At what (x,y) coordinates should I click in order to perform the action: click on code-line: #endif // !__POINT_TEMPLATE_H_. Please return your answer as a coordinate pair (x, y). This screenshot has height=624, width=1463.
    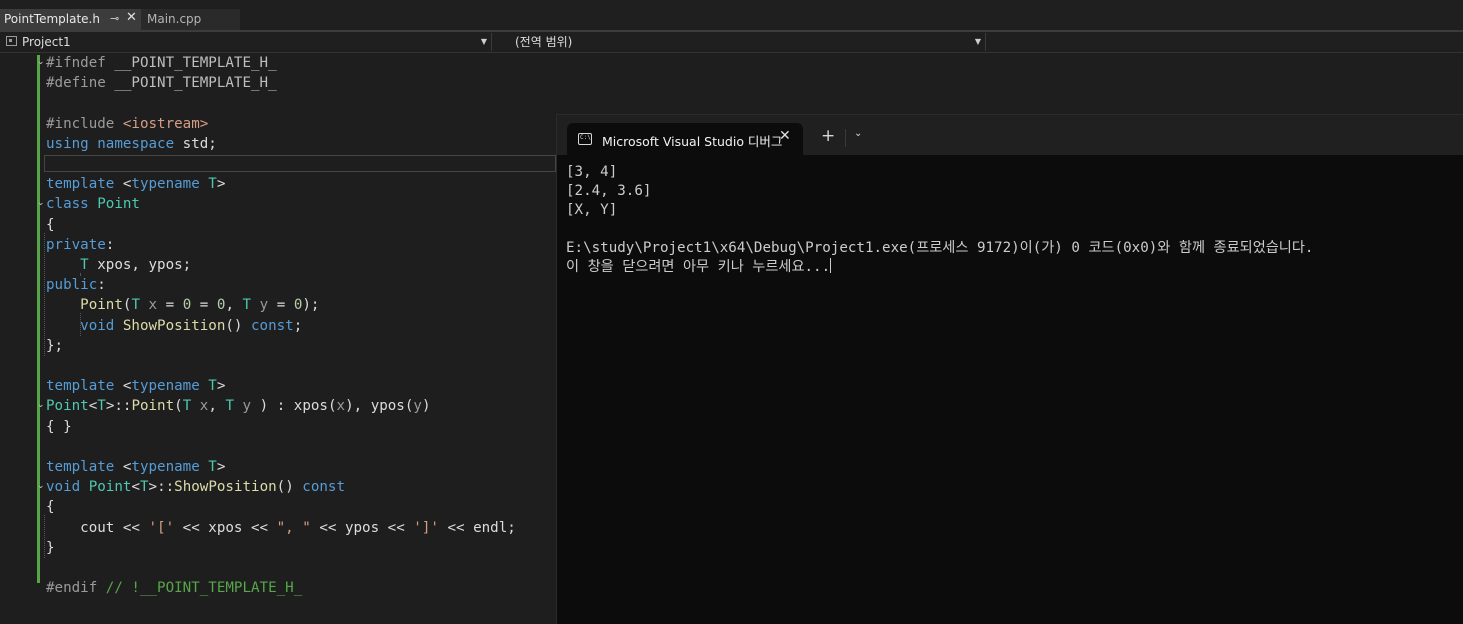
    Looking at the image, I should click on (174, 588).